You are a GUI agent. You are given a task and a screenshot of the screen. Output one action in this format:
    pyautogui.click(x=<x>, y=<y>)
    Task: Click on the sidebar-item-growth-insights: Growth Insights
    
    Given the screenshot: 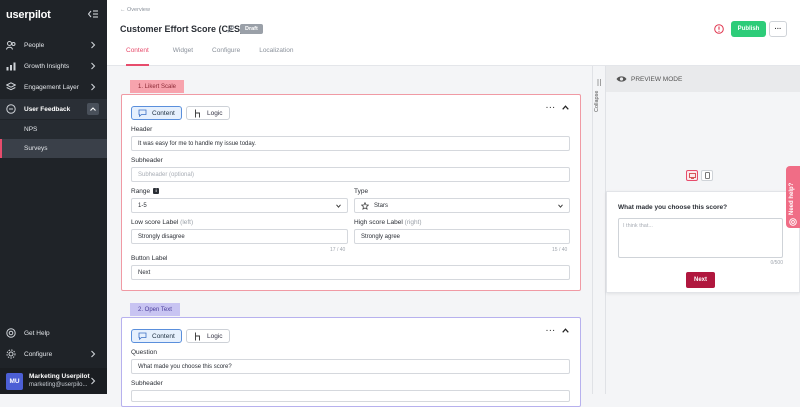 What is the action you would take?
    pyautogui.click(x=53, y=66)
    